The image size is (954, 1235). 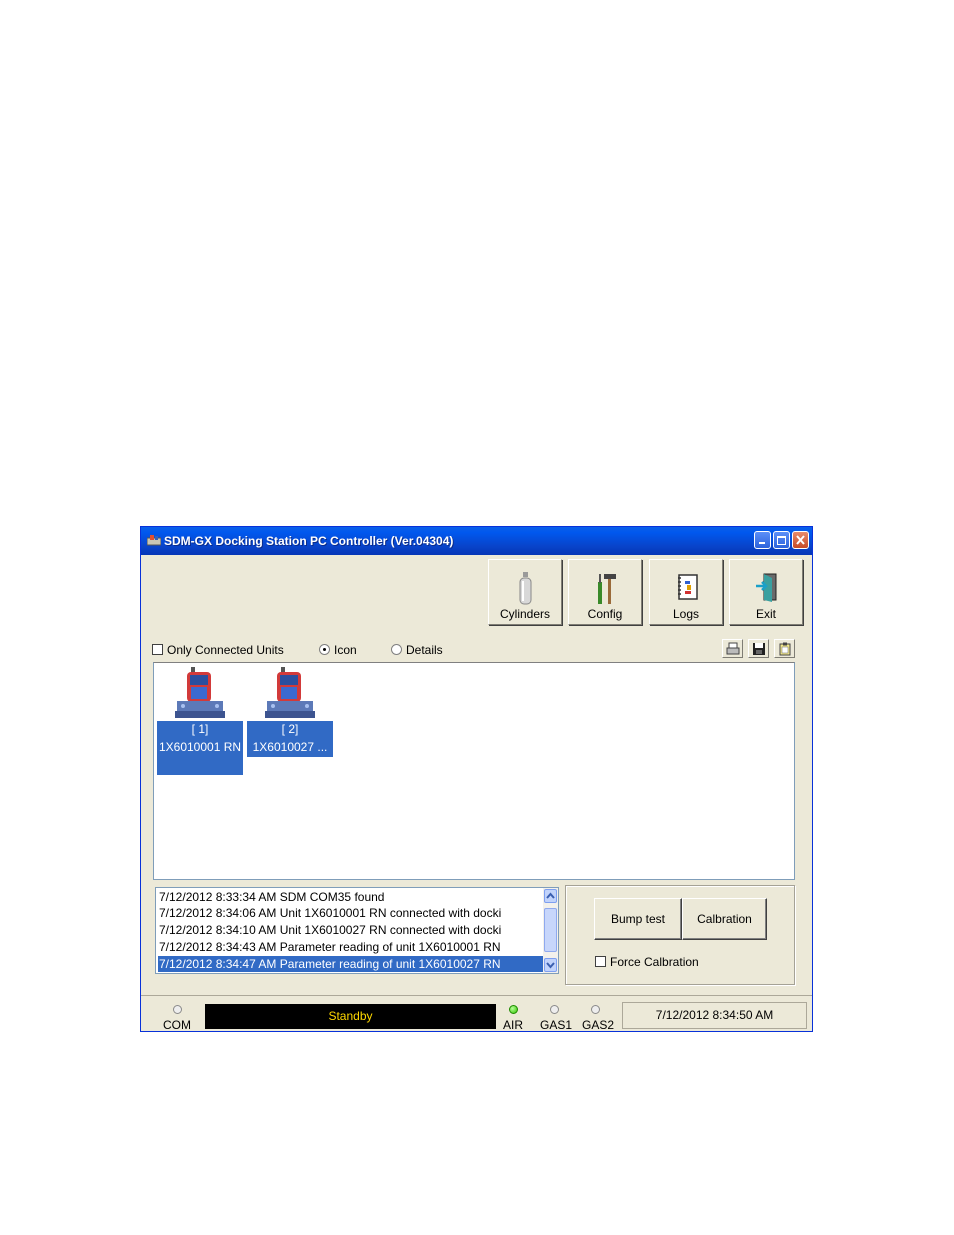 I want to click on bump-test-button: Bump test, so click(x=638, y=919).